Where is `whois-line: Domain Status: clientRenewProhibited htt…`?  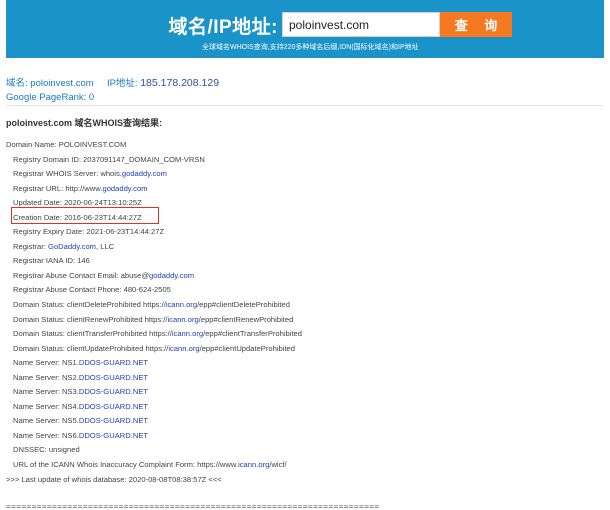
whois-line: Domain Status: clientRenewProhibited htt… is located at coordinates (305, 320).